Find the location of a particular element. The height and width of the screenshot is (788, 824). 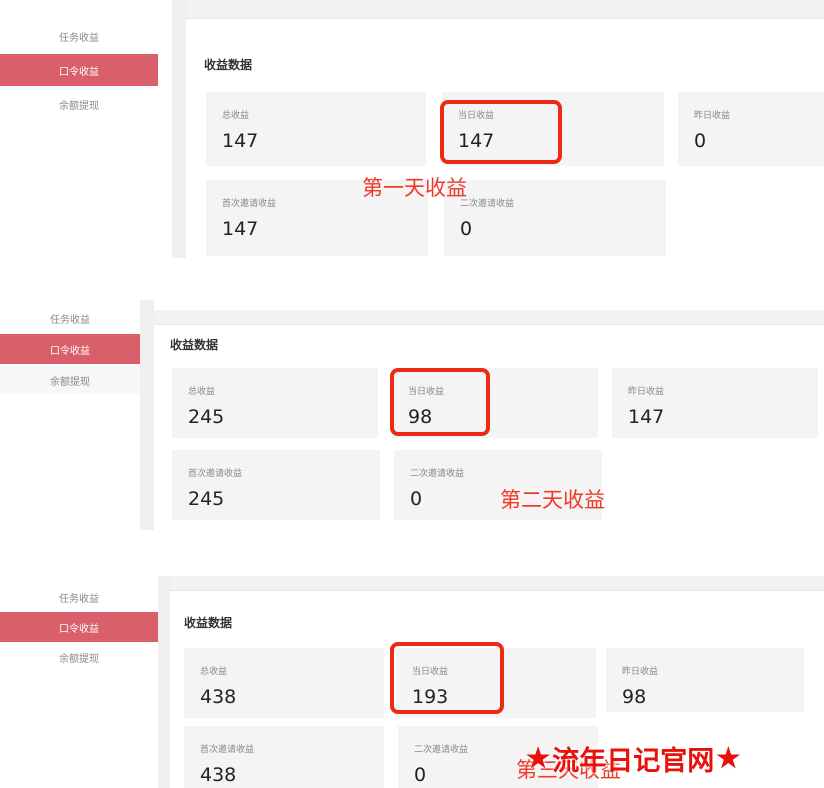

card-second-invite-earnings: 二次邀请收益 0 is located at coordinates (555, 218).